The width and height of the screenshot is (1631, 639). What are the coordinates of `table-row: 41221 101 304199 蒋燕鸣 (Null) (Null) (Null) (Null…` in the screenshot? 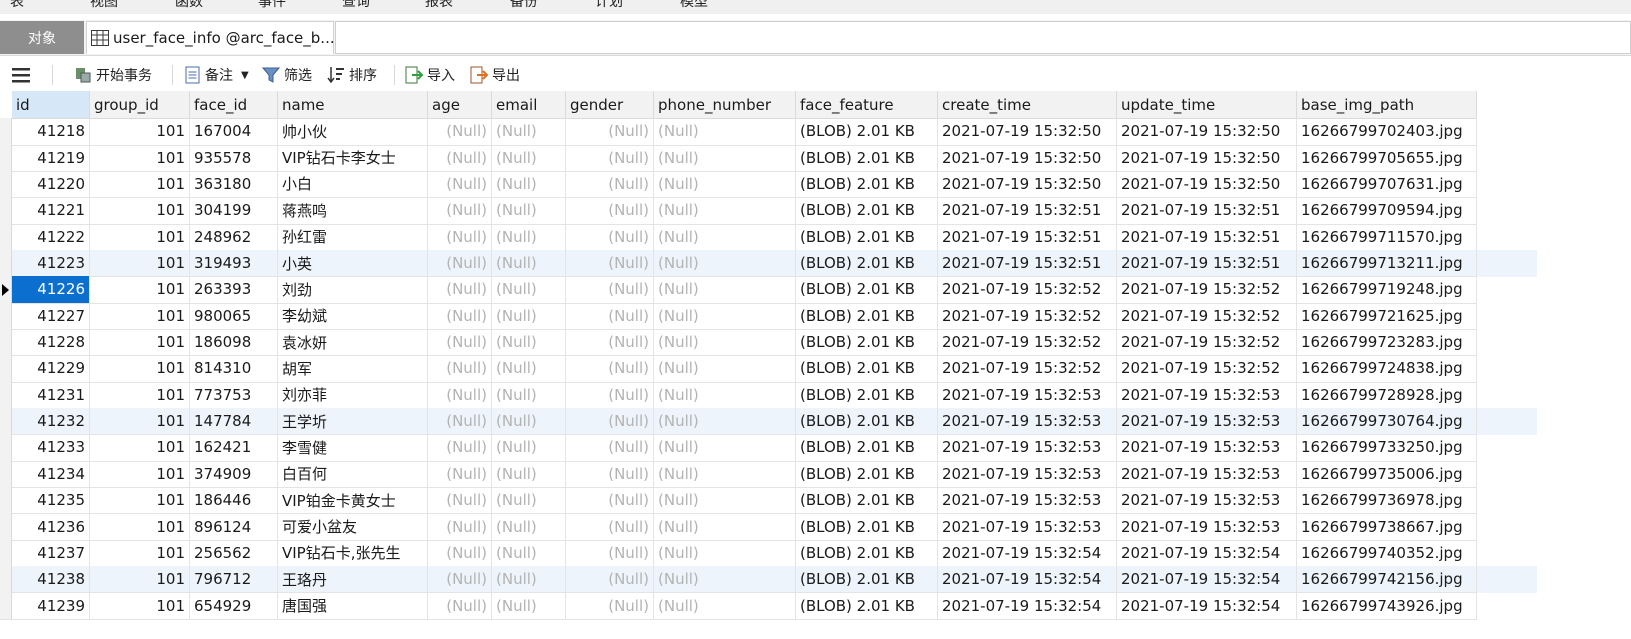 It's located at (768, 211).